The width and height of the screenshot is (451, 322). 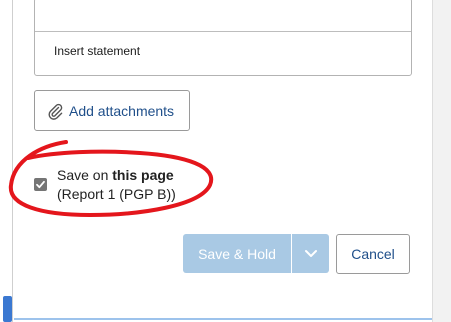 What do you see at coordinates (122, 110) in the screenshot?
I see `add-attachments-label: Add attachments` at bounding box center [122, 110].